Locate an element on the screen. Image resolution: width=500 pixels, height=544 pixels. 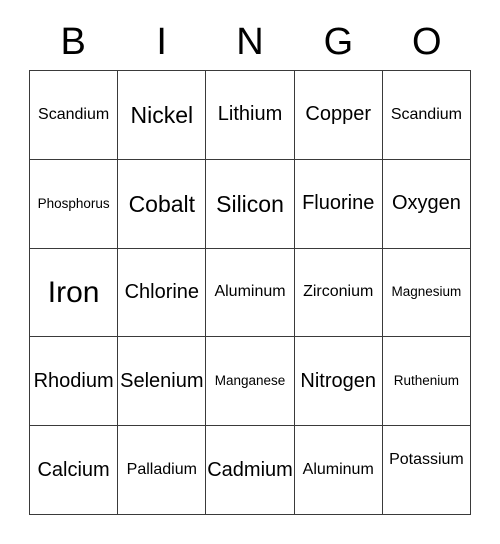
bingo-cell-label: Selenium is located at coordinates (162, 380).